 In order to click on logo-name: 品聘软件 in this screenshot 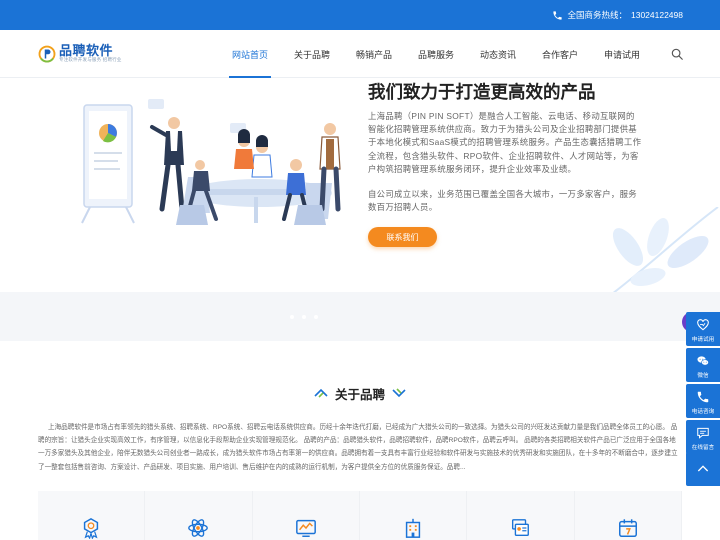, I will do `click(86, 50)`.